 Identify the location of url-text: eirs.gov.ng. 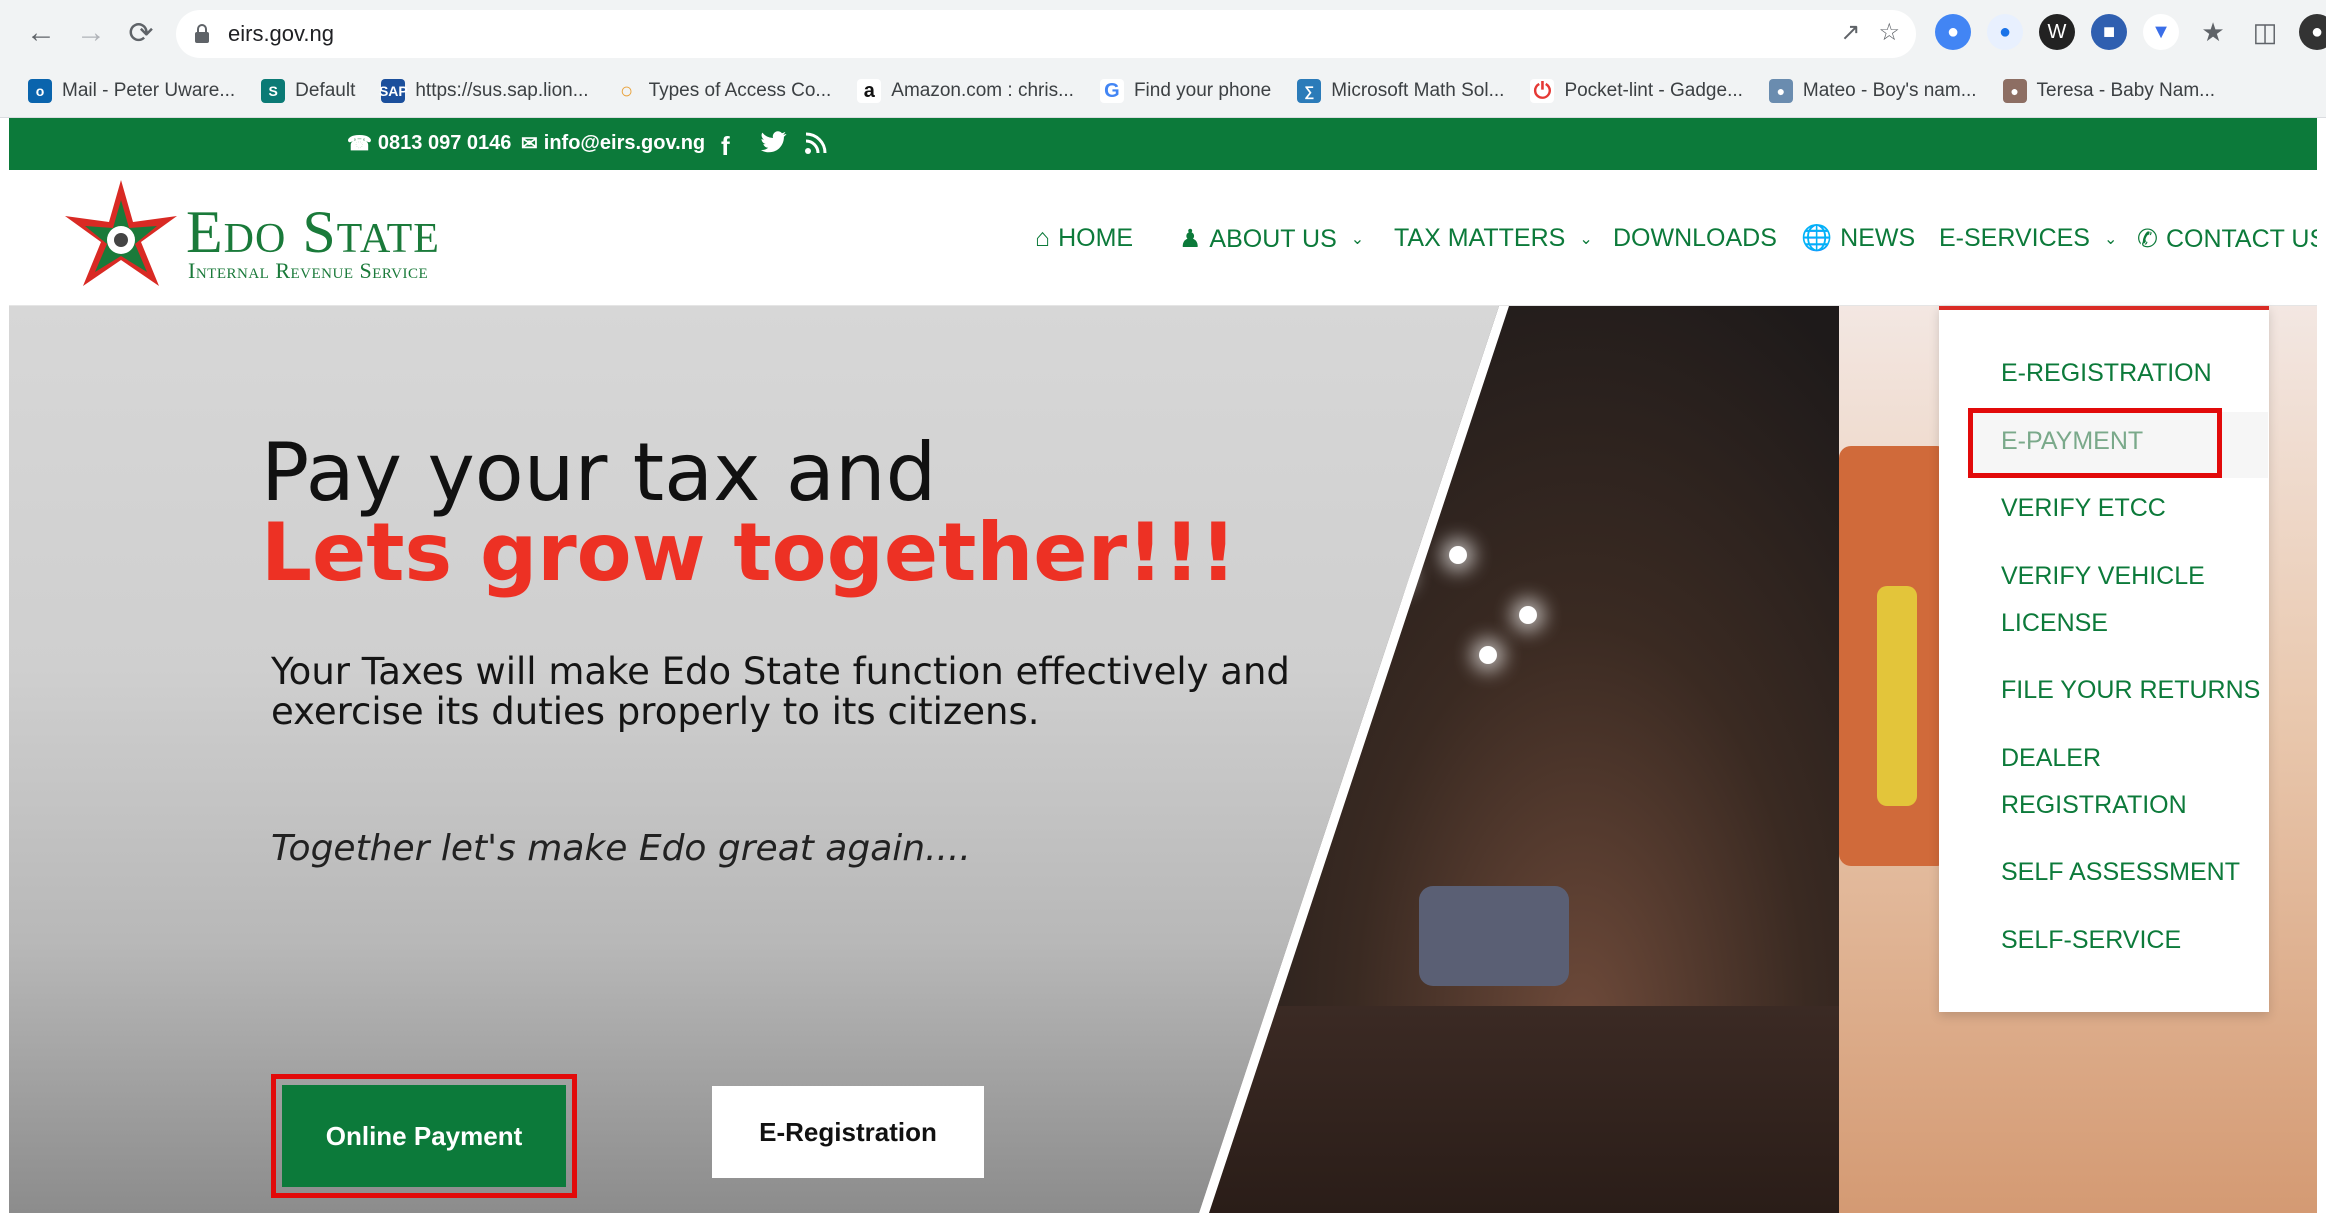
(281, 33).